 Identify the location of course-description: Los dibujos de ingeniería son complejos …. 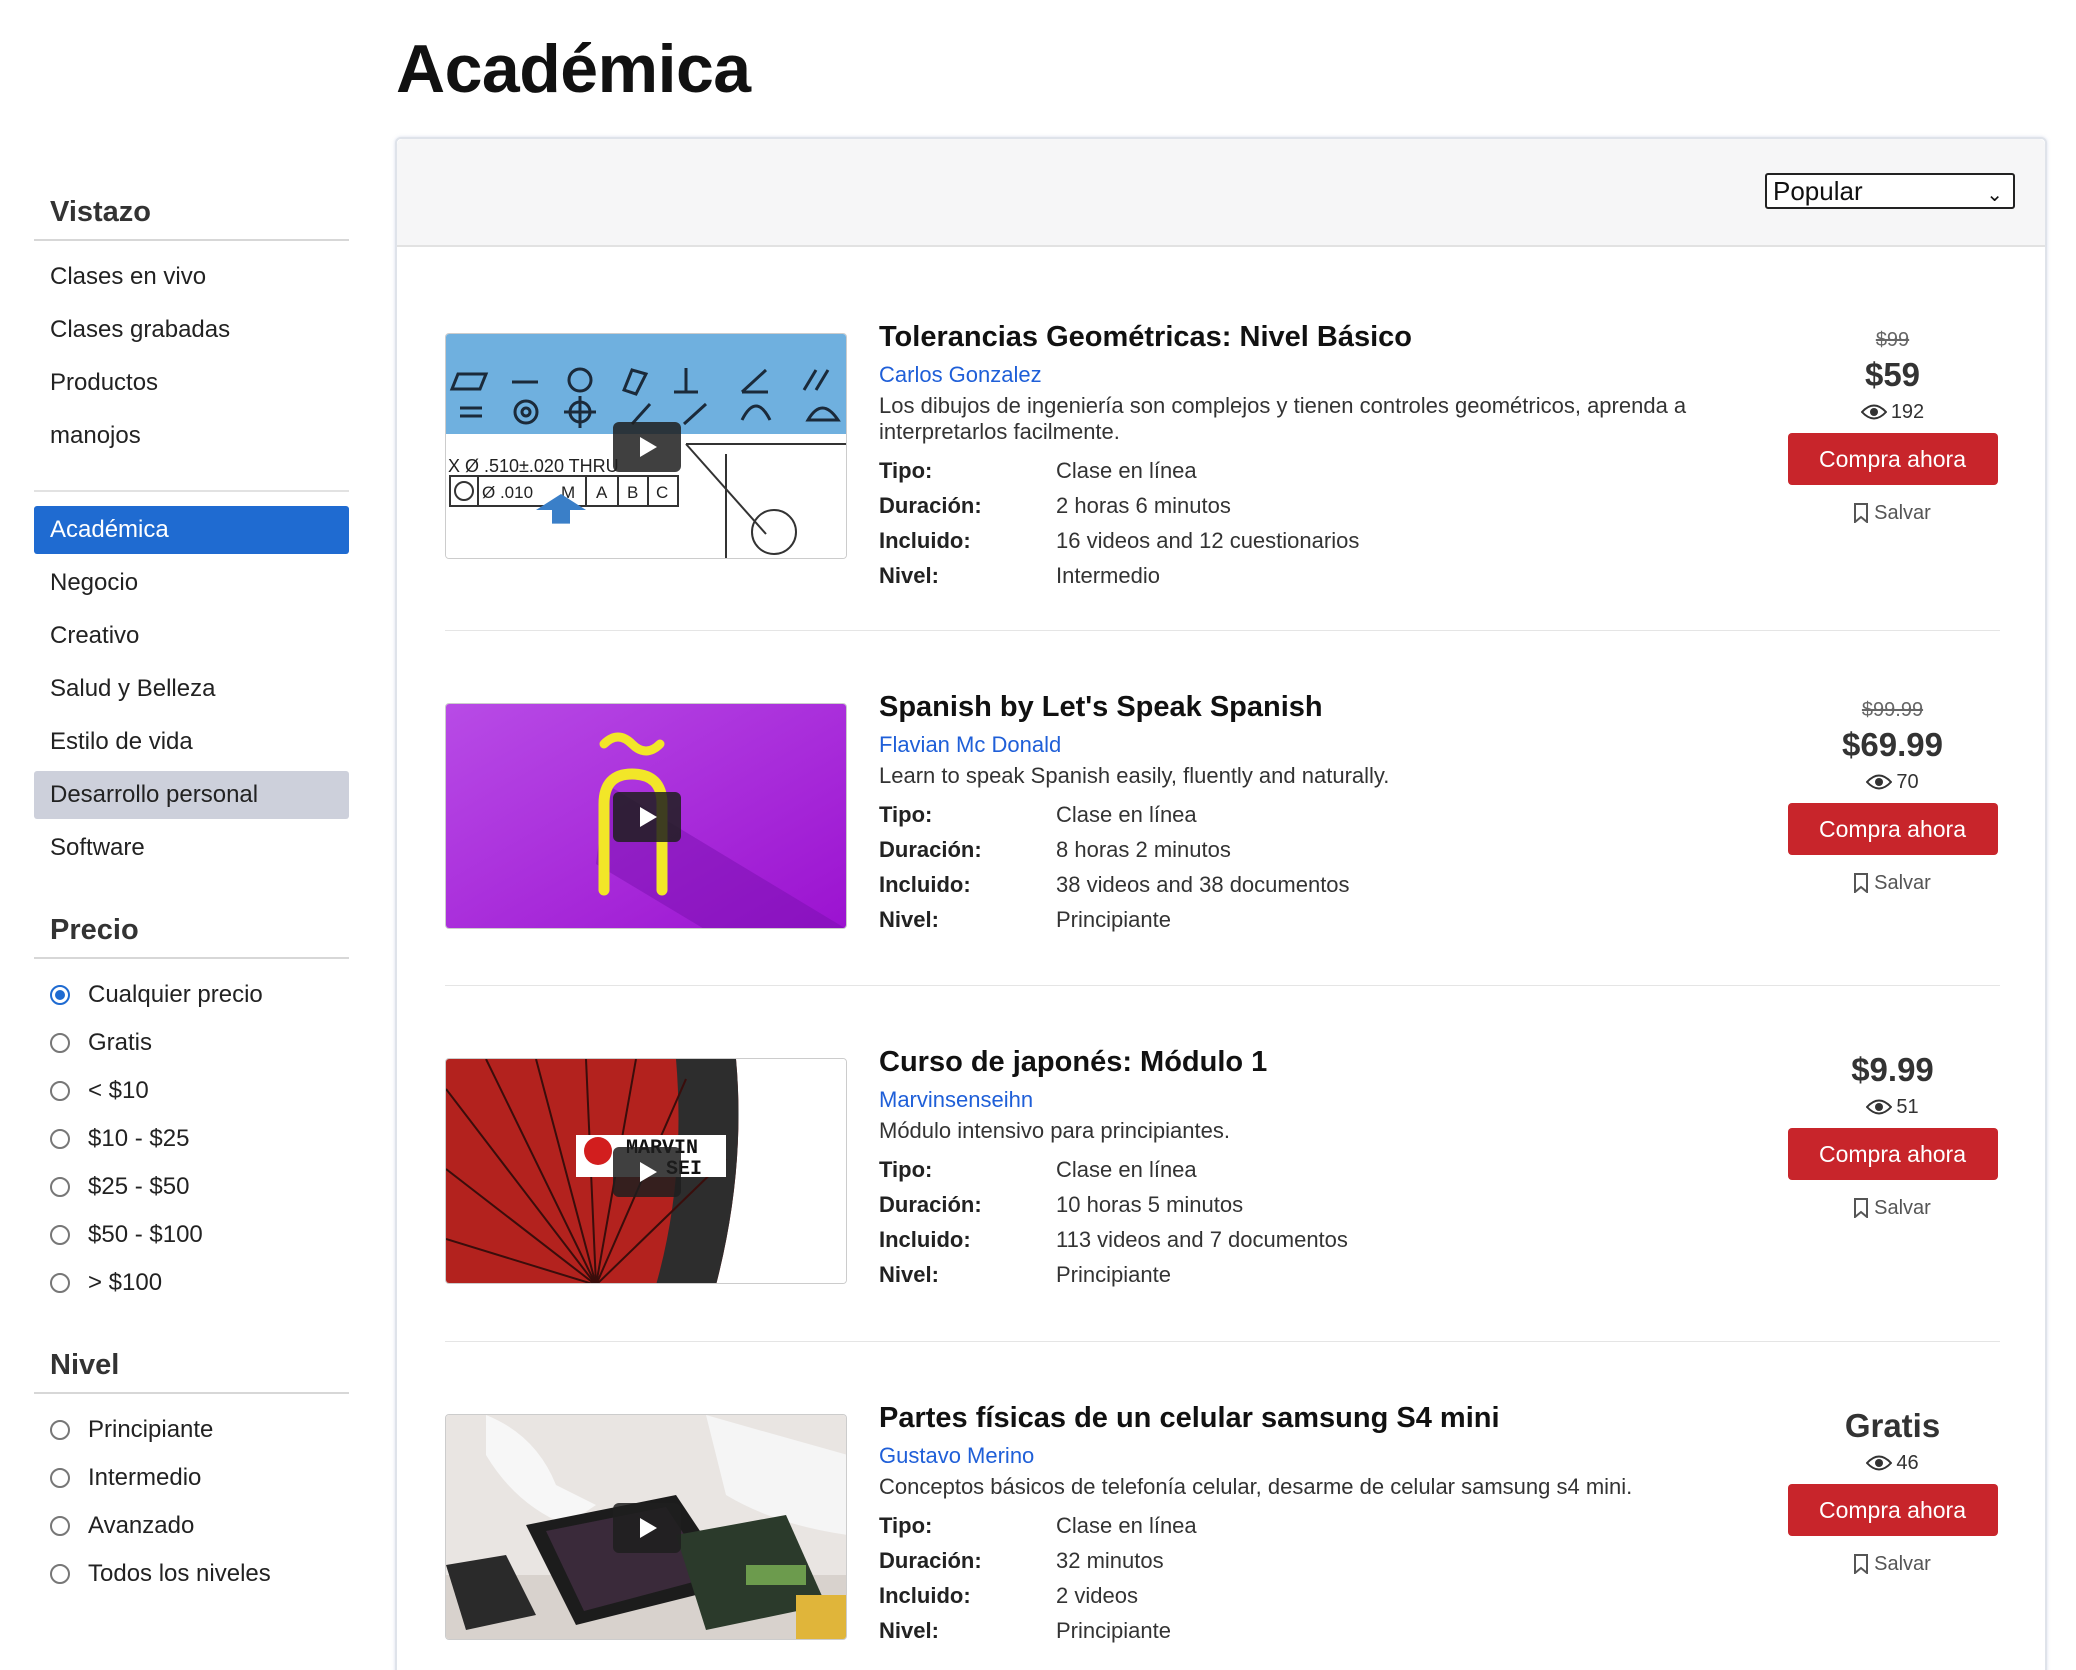
(1283, 418).